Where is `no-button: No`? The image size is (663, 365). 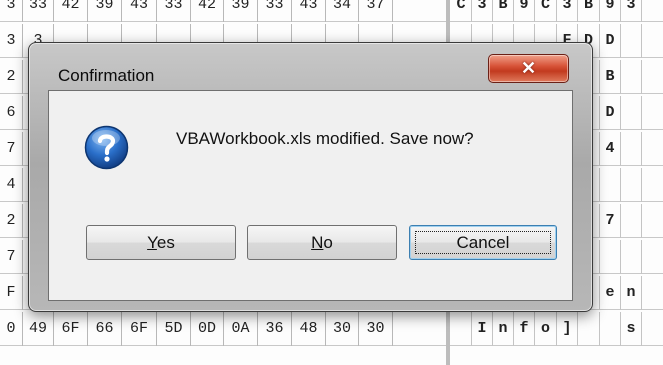
no-button: No is located at coordinates (322, 242).